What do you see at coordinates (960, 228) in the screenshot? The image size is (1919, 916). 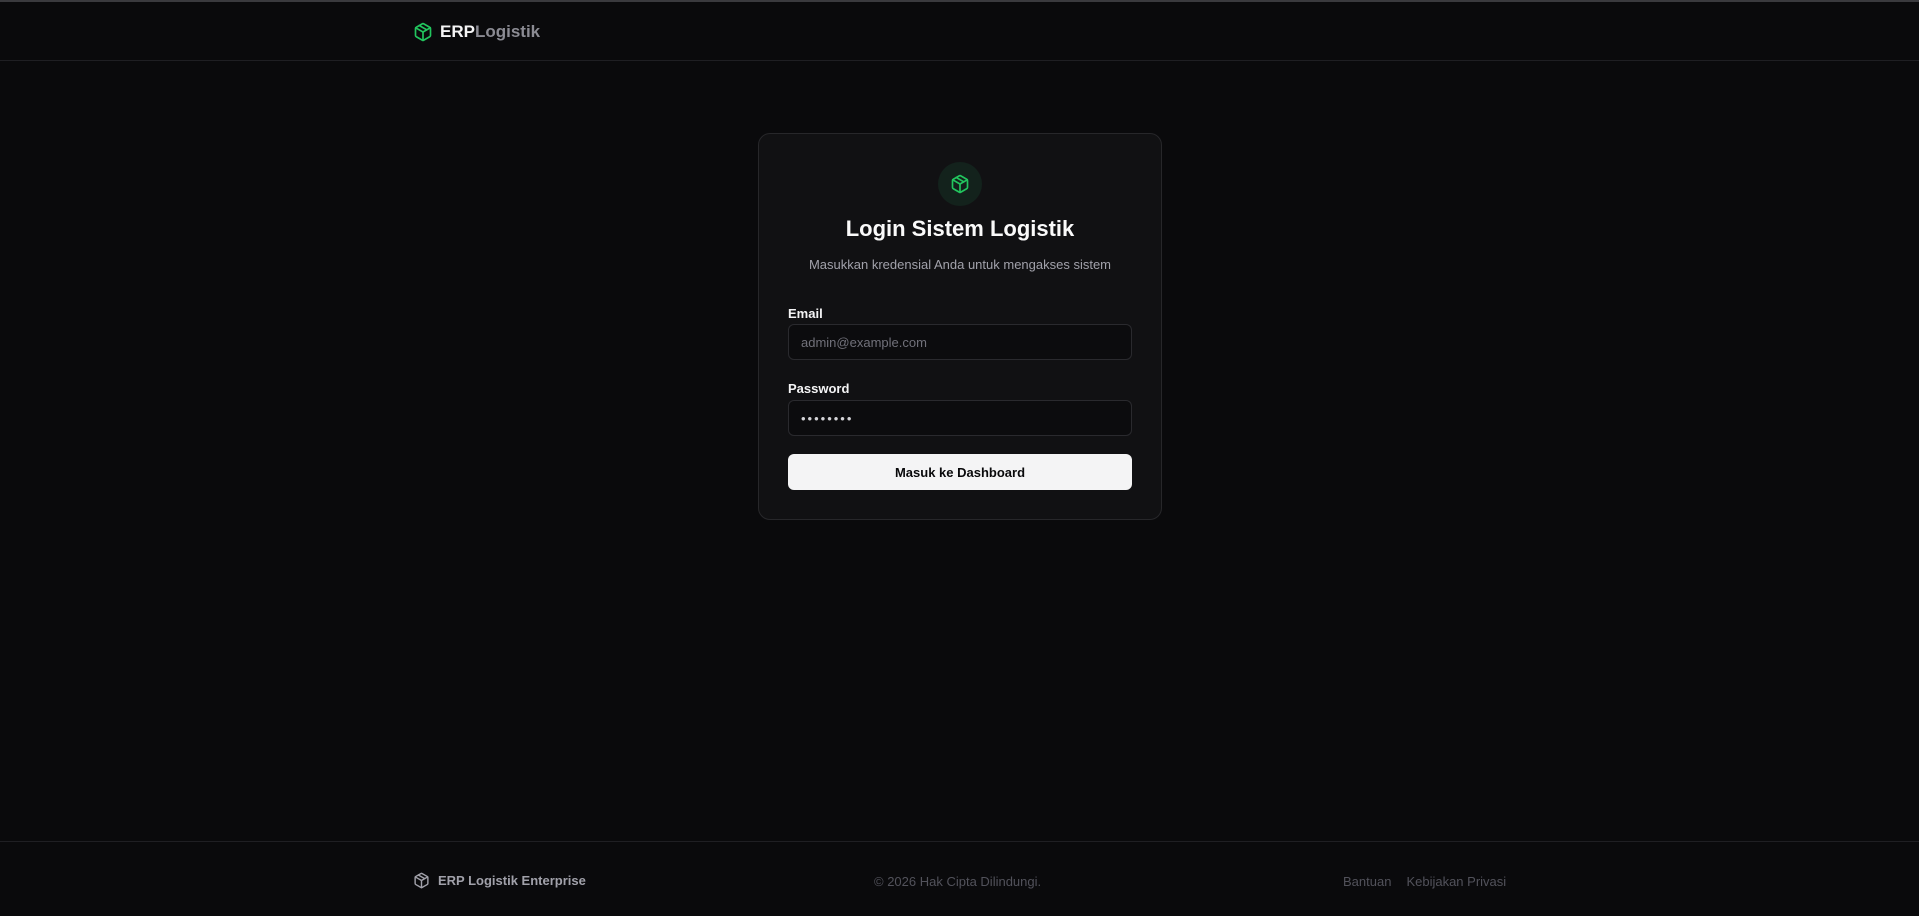 I see `login-title: Login Sistem Logistik` at bounding box center [960, 228].